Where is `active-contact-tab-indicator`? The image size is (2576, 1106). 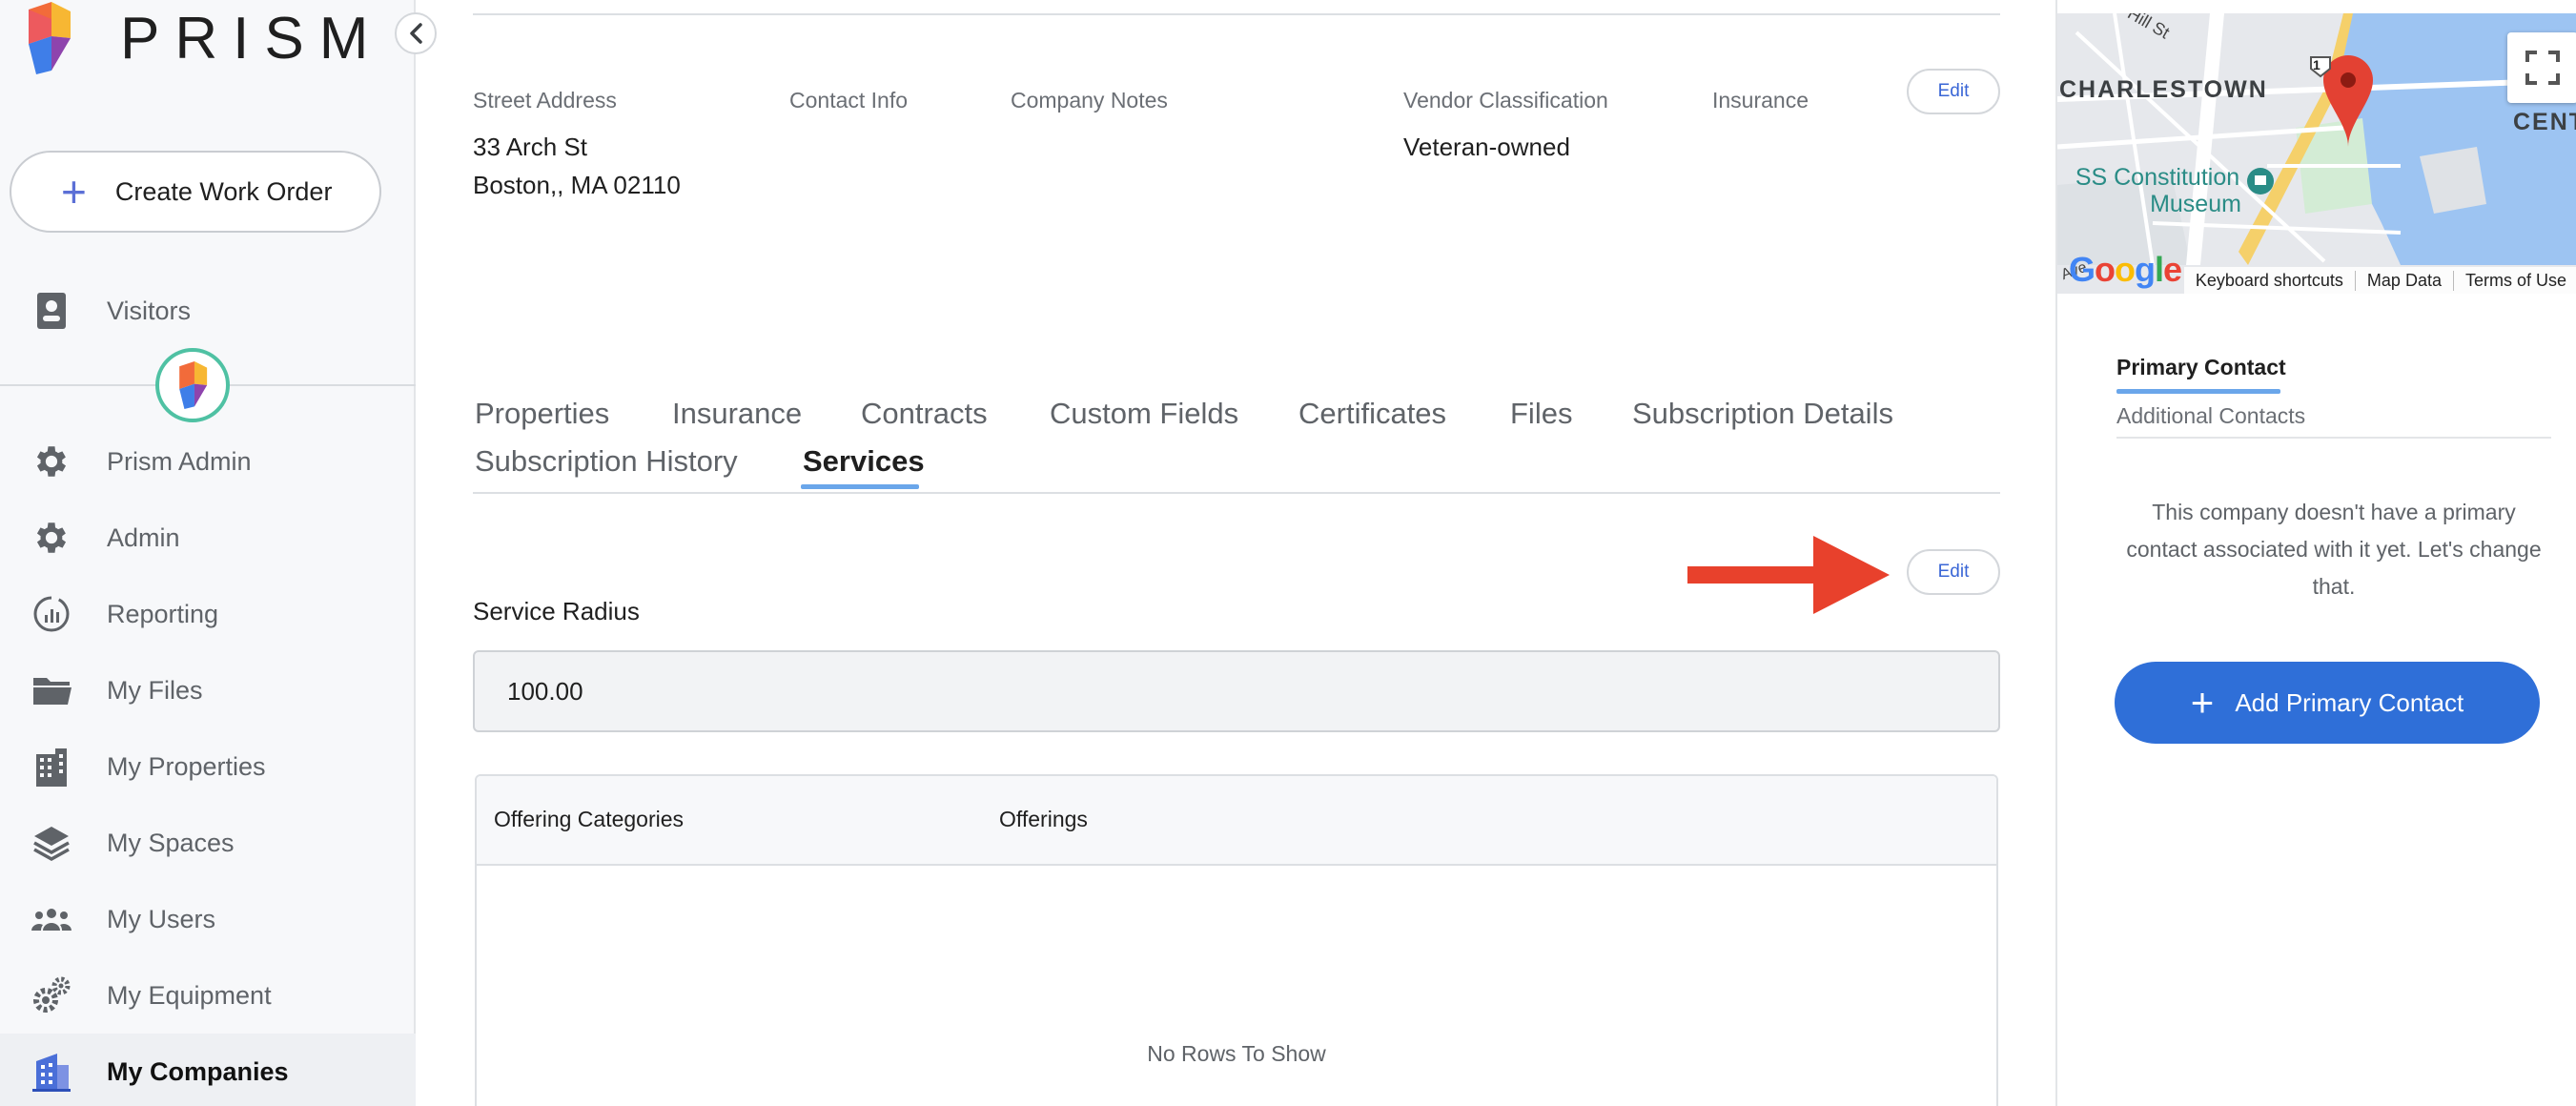
active-contact-tab-indicator is located at coordinates (2198, 391).